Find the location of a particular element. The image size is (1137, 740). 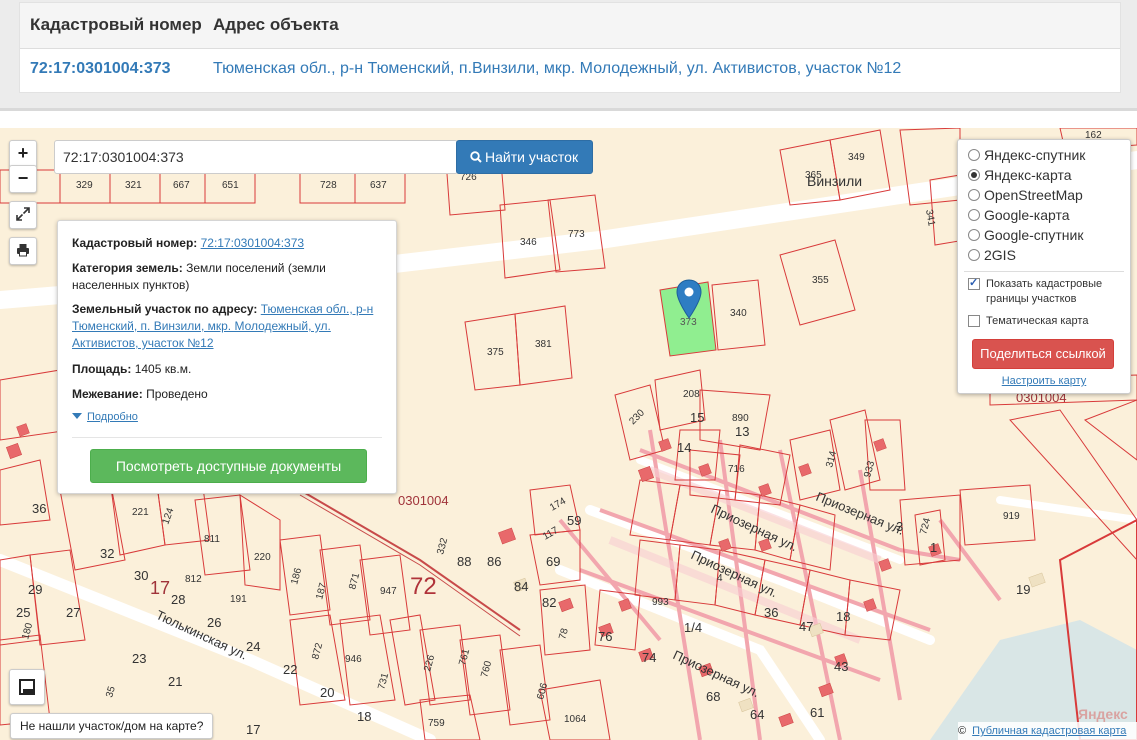

parcel-label: 773 is located at coordinates (576, 234).